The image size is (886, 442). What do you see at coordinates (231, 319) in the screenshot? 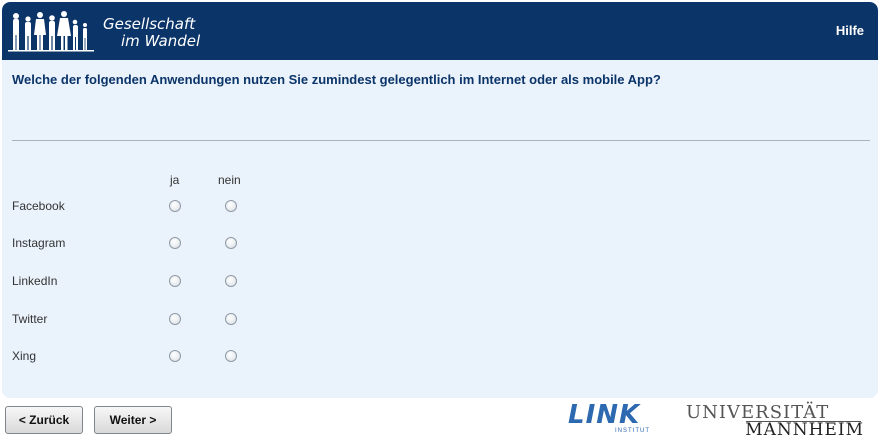
I see `radio-twitter-nein` at bounding box center [231, 319].